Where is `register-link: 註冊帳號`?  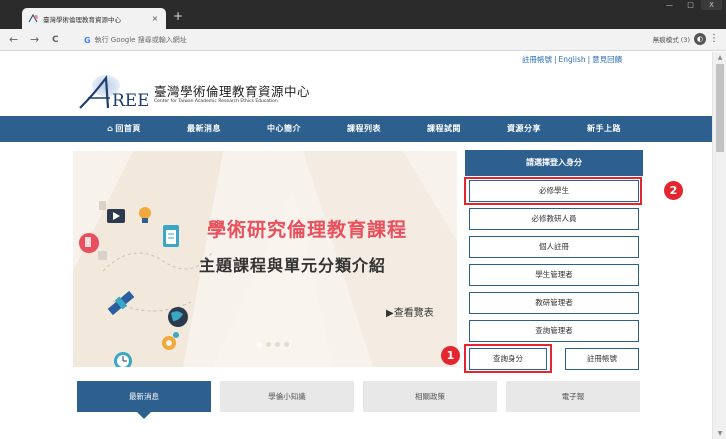
register-link: 註冊帳號 is located at coordinates (537, 59).